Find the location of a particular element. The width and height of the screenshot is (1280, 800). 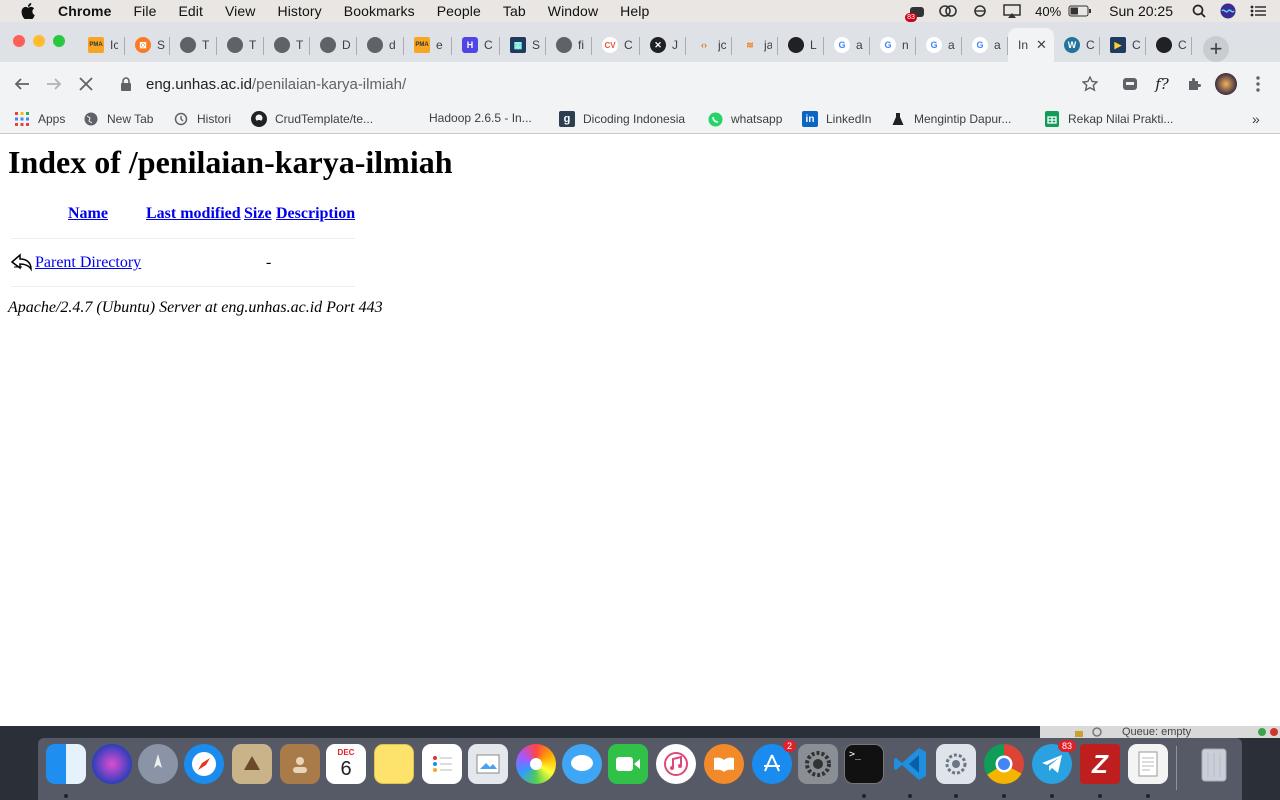

bookmark-histori: Histori is located at coordinates (202, 119).